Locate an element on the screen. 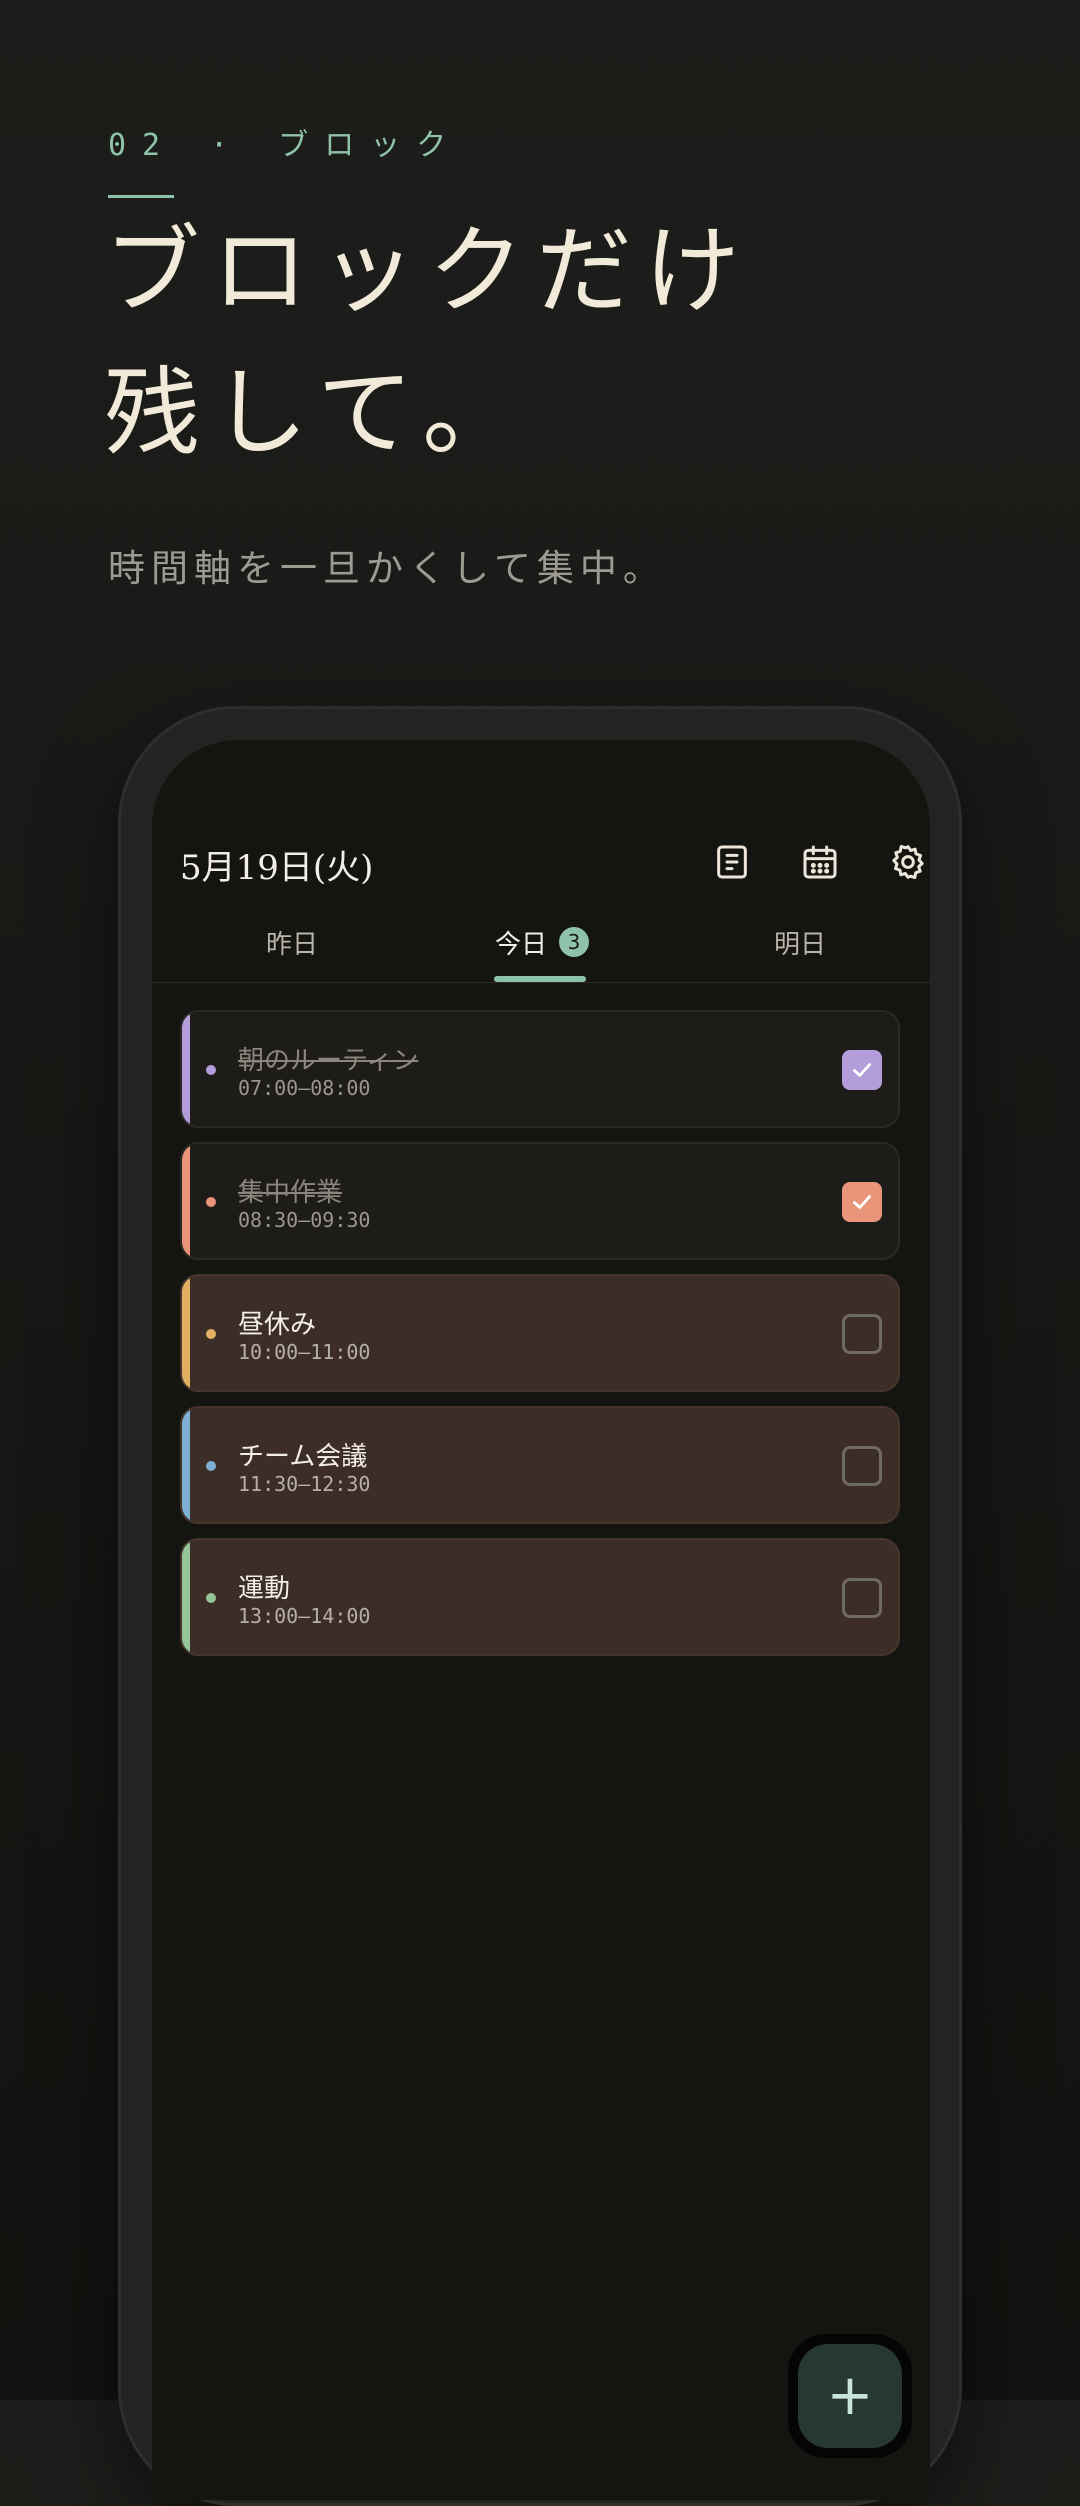 This screenshot has height=2506, width=1080. task-time: 13:00–14:00 is located at coordinates (304, 1616).